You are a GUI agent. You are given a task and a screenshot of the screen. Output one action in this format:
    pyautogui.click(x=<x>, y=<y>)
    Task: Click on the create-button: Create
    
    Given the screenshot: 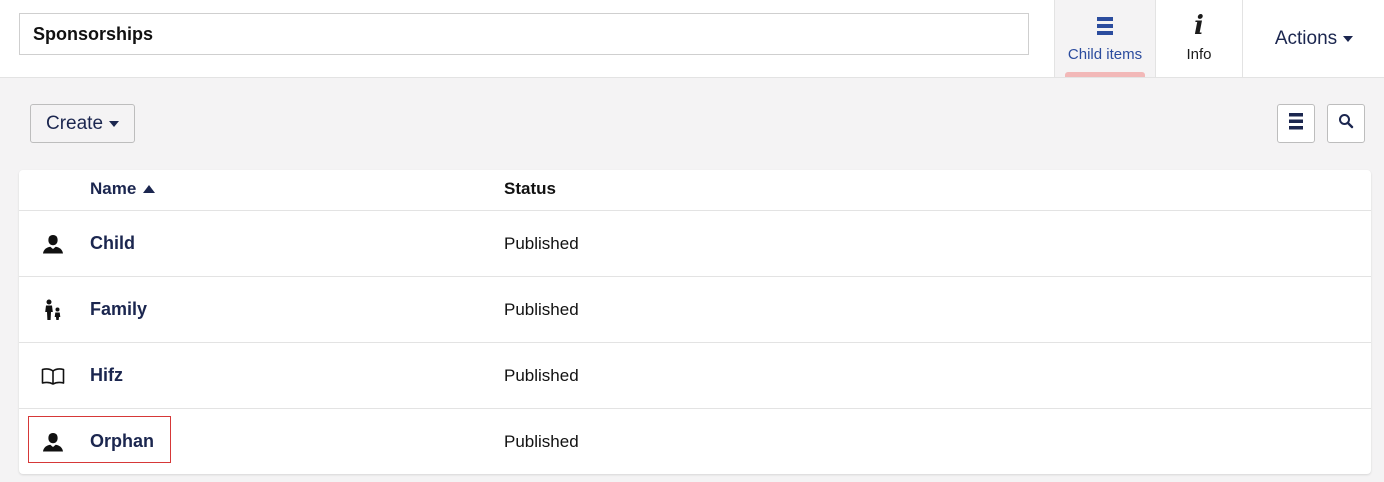 What is the action you would take?
    pyautogui.click(x=82, y=123)
    